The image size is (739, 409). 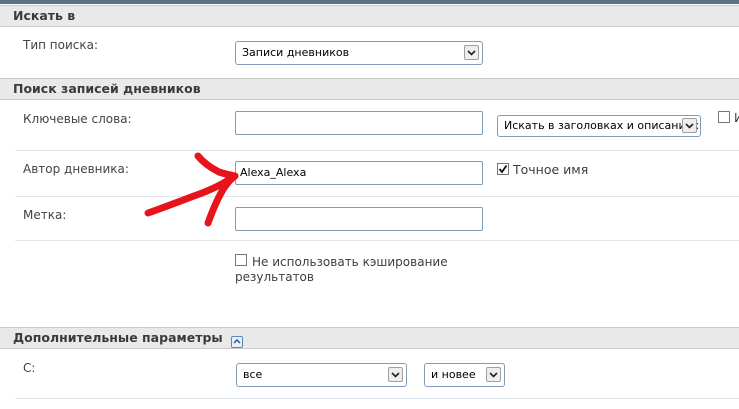 What do you see at coordinates (191, 189) in the screenshot?
I see `red-arrow-annotation` at bounding box center [191, 189].